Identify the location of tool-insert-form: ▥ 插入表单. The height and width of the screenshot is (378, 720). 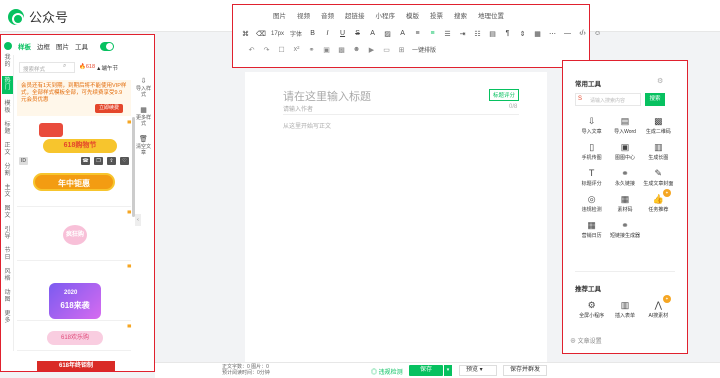
(624, 309).